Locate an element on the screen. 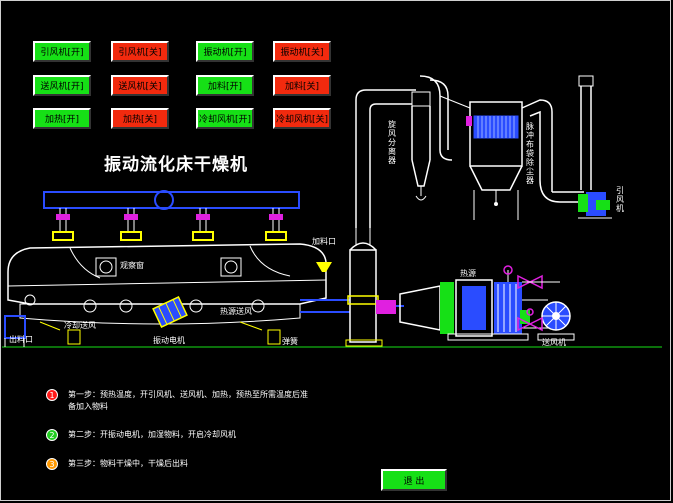 This screenshot has width=673, height=503. induced-fan-assembly is located at coordinates (595, 147).